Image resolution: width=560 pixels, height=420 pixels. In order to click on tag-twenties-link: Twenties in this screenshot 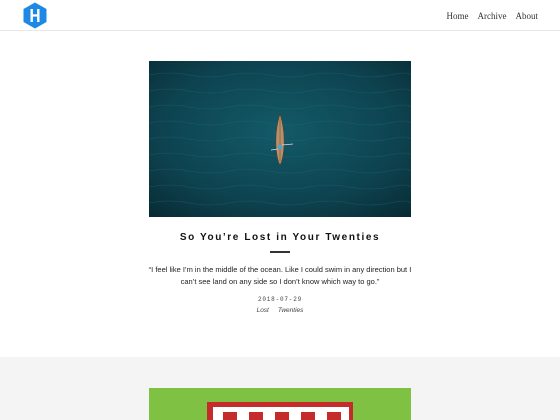, I will do `click(291, 310)`.